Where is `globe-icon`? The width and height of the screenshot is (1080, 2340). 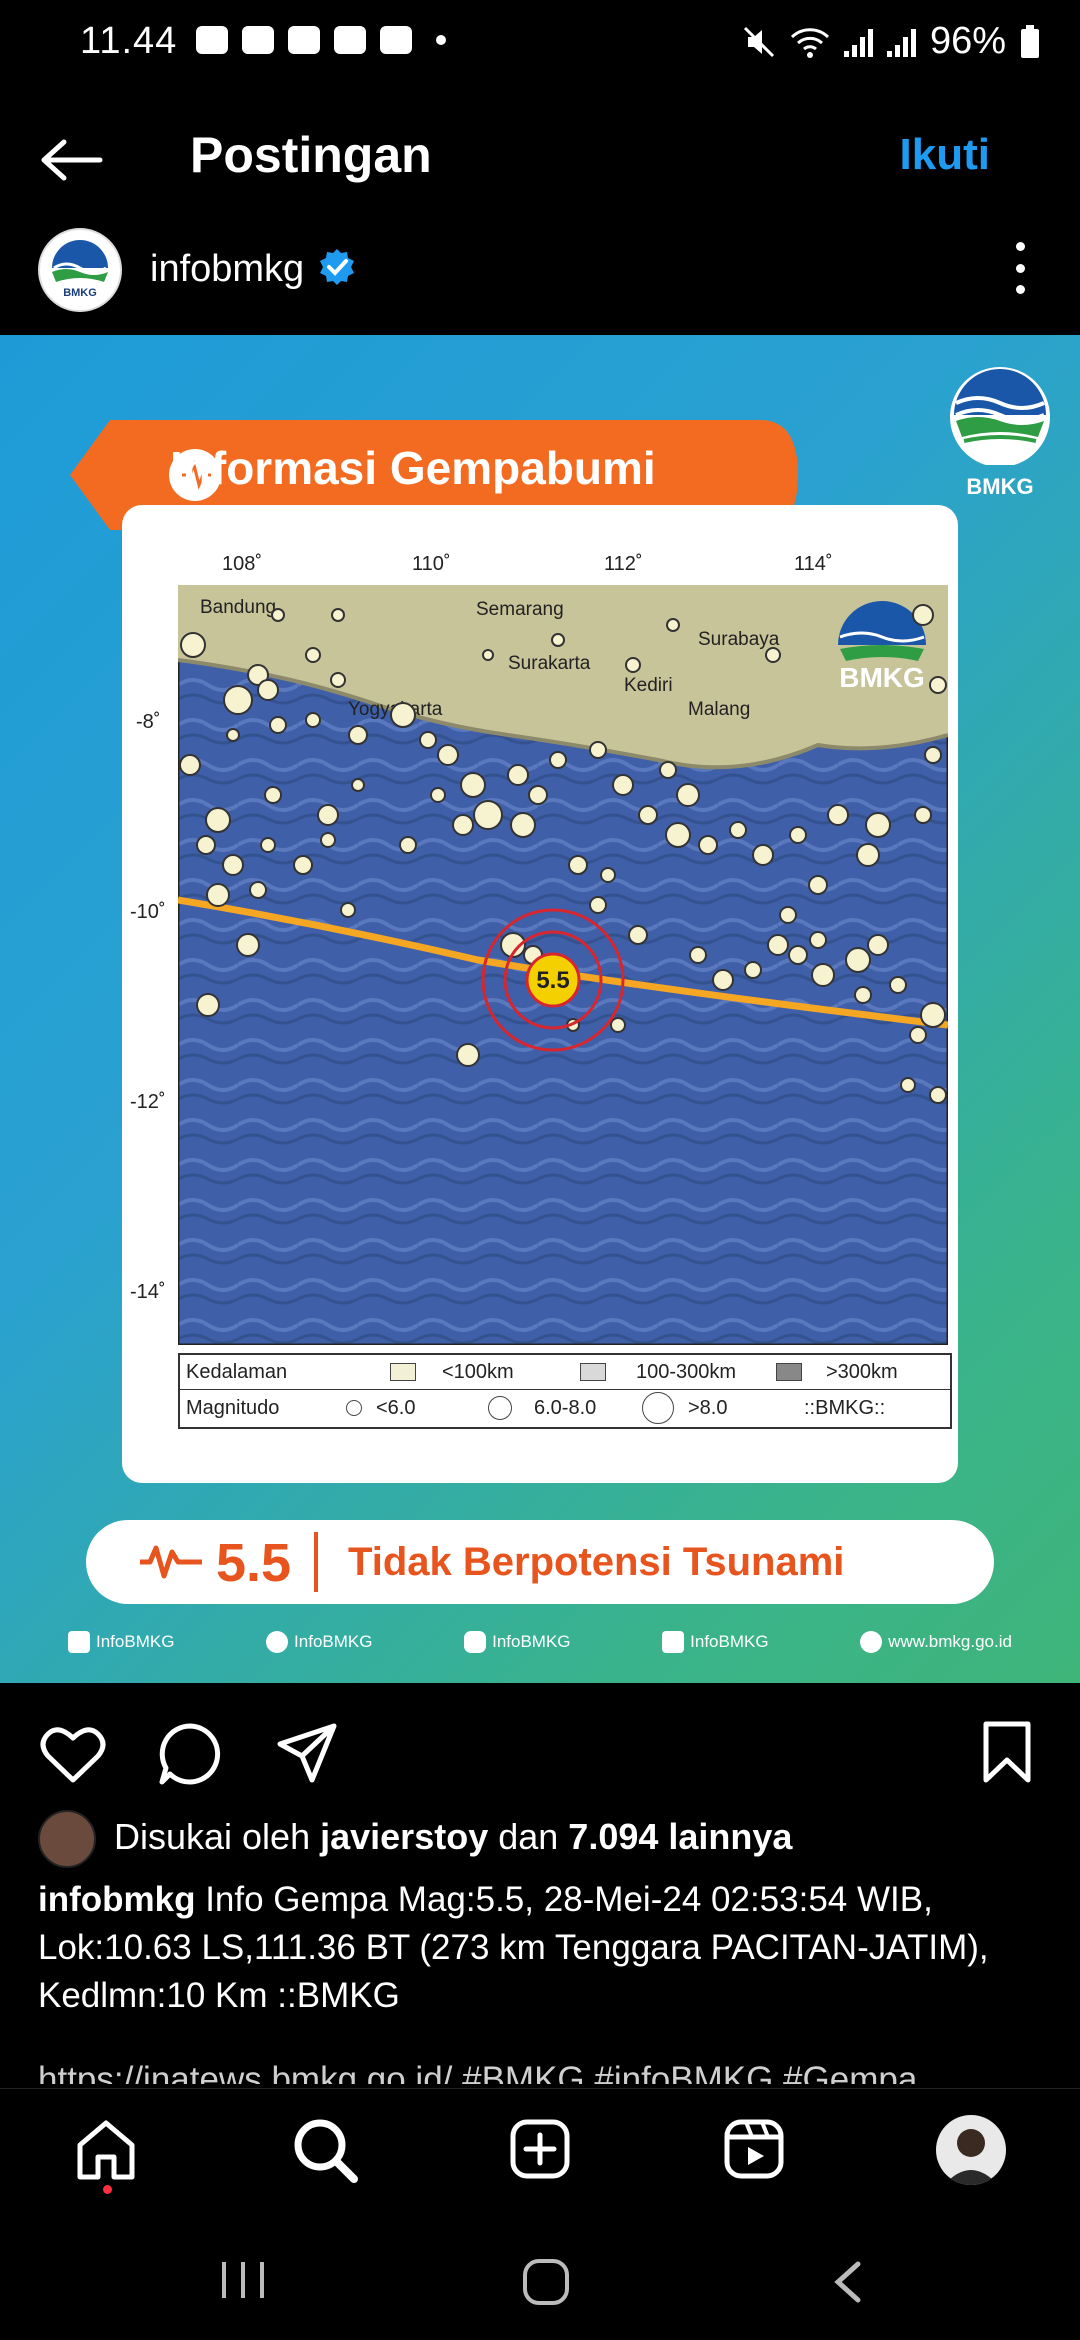
globe-icon is located at coordinates (871, 1642).